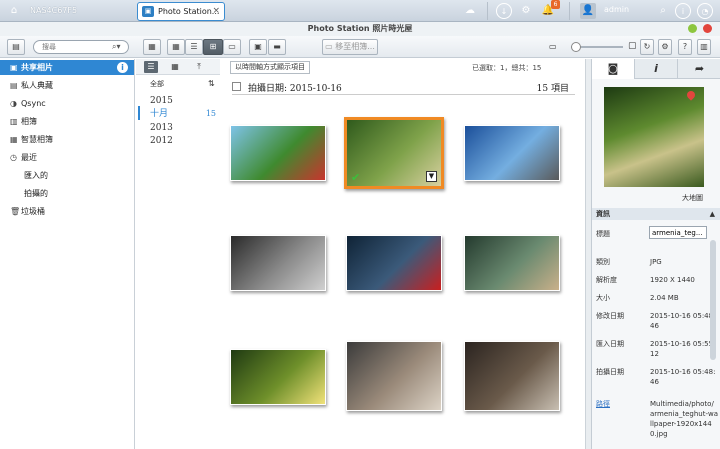 The image size is (720, 449). Describe the element at coordinates (29, 121) in the screenshot. I see `sidebar-item-label: 相簿` at that location.